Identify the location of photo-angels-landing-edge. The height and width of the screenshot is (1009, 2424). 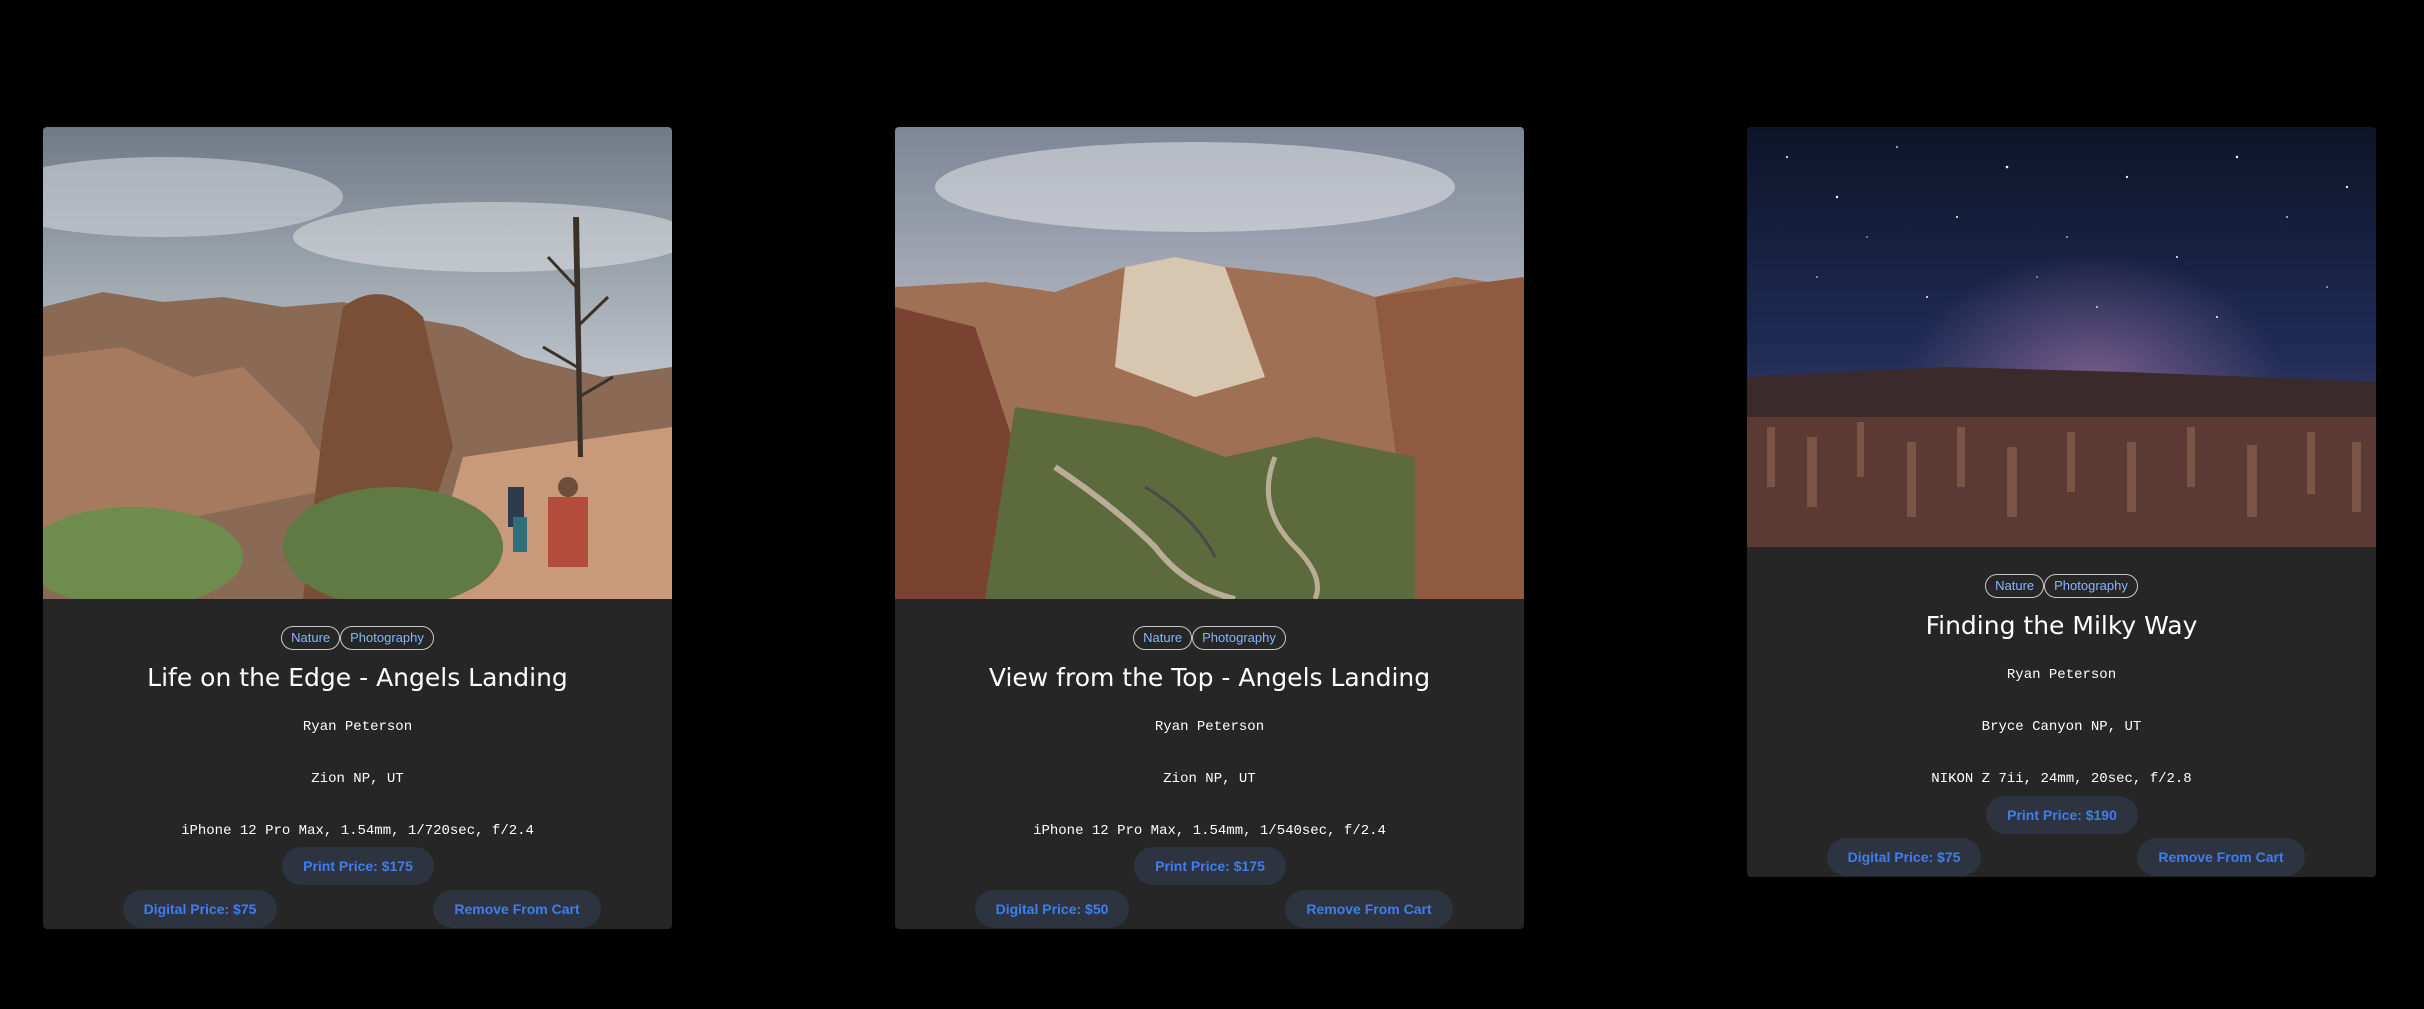
(357, 363).